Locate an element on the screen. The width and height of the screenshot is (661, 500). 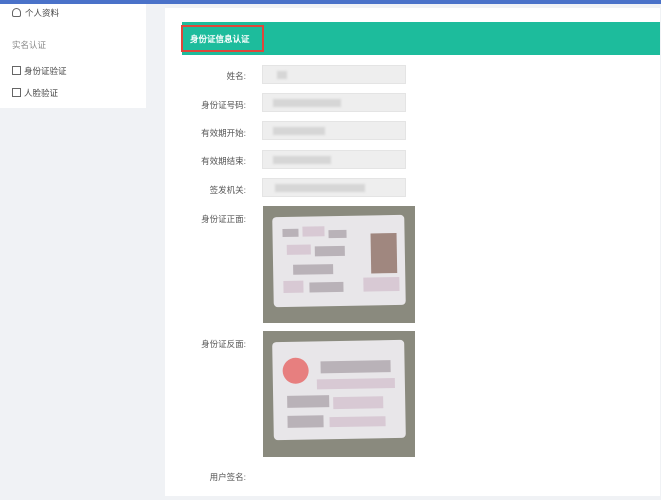
issuer-label: 签发机关: is located at coordinates (227, 190).